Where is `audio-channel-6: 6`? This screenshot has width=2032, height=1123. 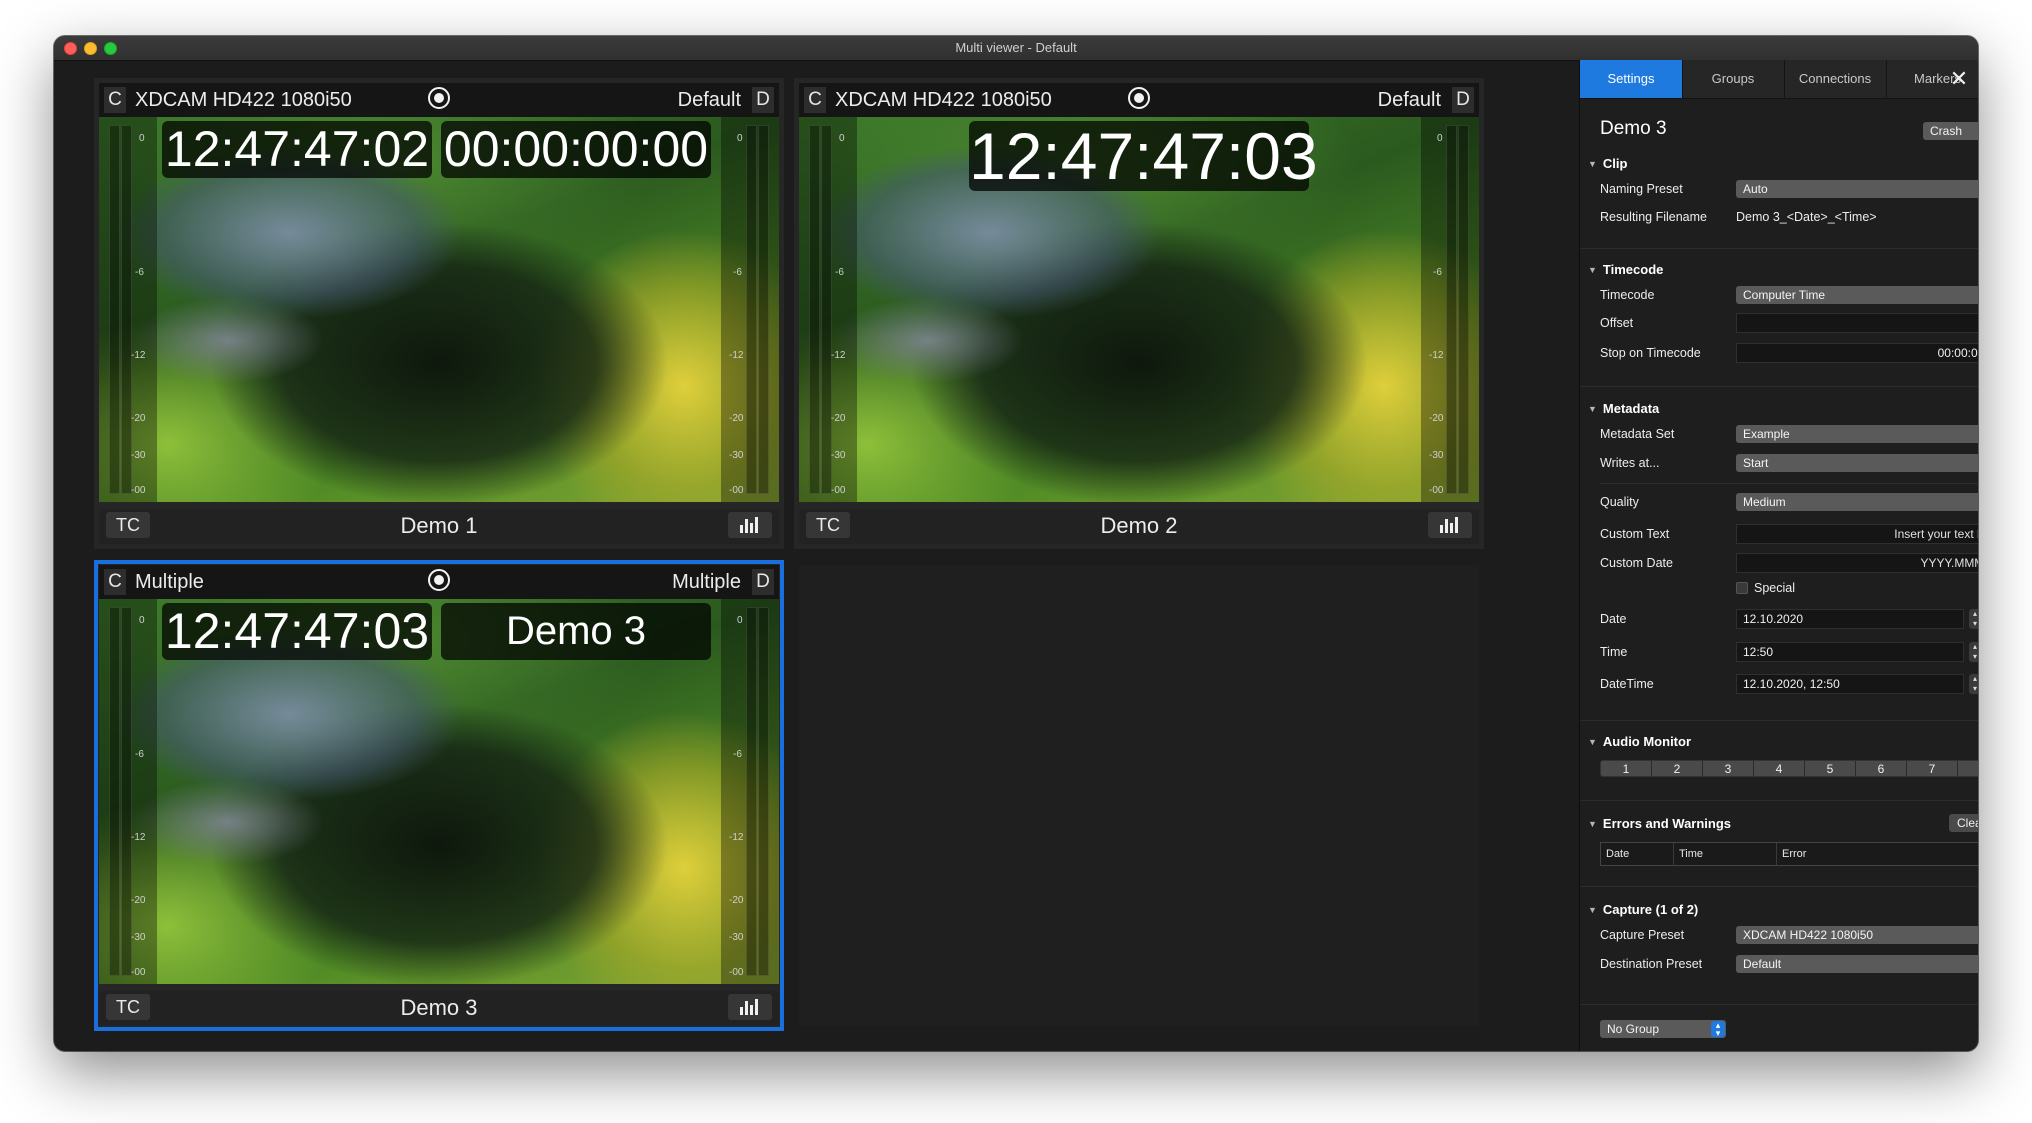 audio-channel-6: 6 is located at coordinates (1881, 768).